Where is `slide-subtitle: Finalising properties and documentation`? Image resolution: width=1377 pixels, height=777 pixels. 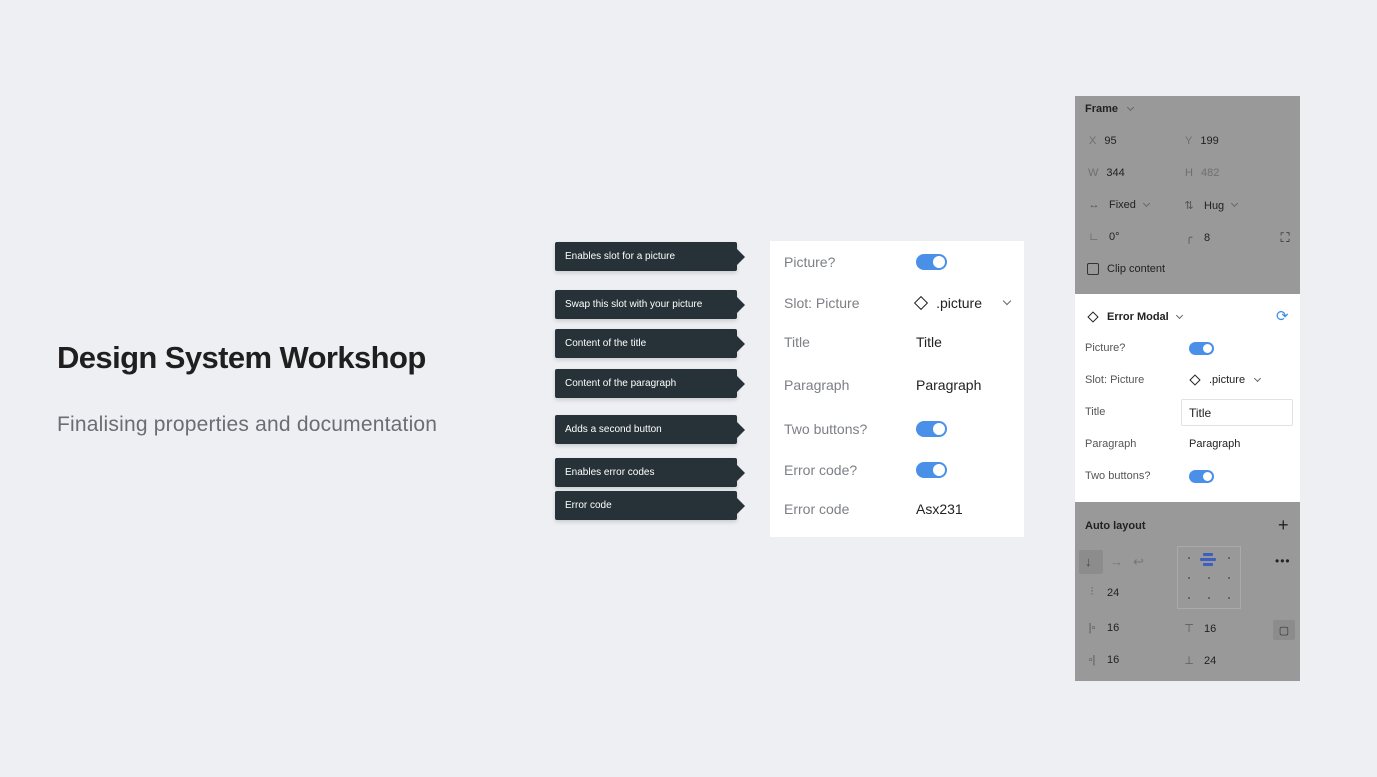 slide-subtitle: Finalising properties and documentation is located at coordinates (247, 424).